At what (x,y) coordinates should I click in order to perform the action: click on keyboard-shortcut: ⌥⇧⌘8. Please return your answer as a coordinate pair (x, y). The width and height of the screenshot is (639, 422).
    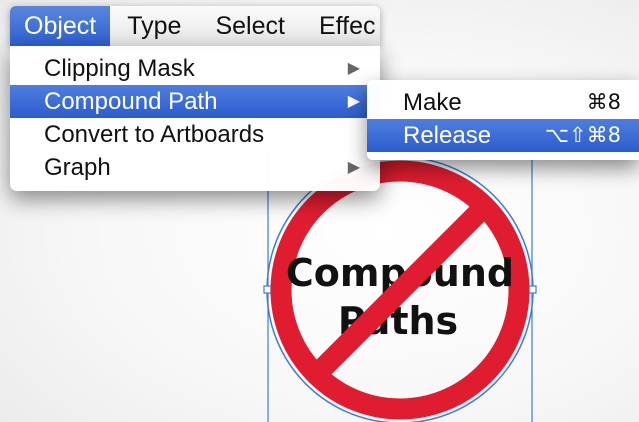
    Looking at the image, I should click on (582, 135).